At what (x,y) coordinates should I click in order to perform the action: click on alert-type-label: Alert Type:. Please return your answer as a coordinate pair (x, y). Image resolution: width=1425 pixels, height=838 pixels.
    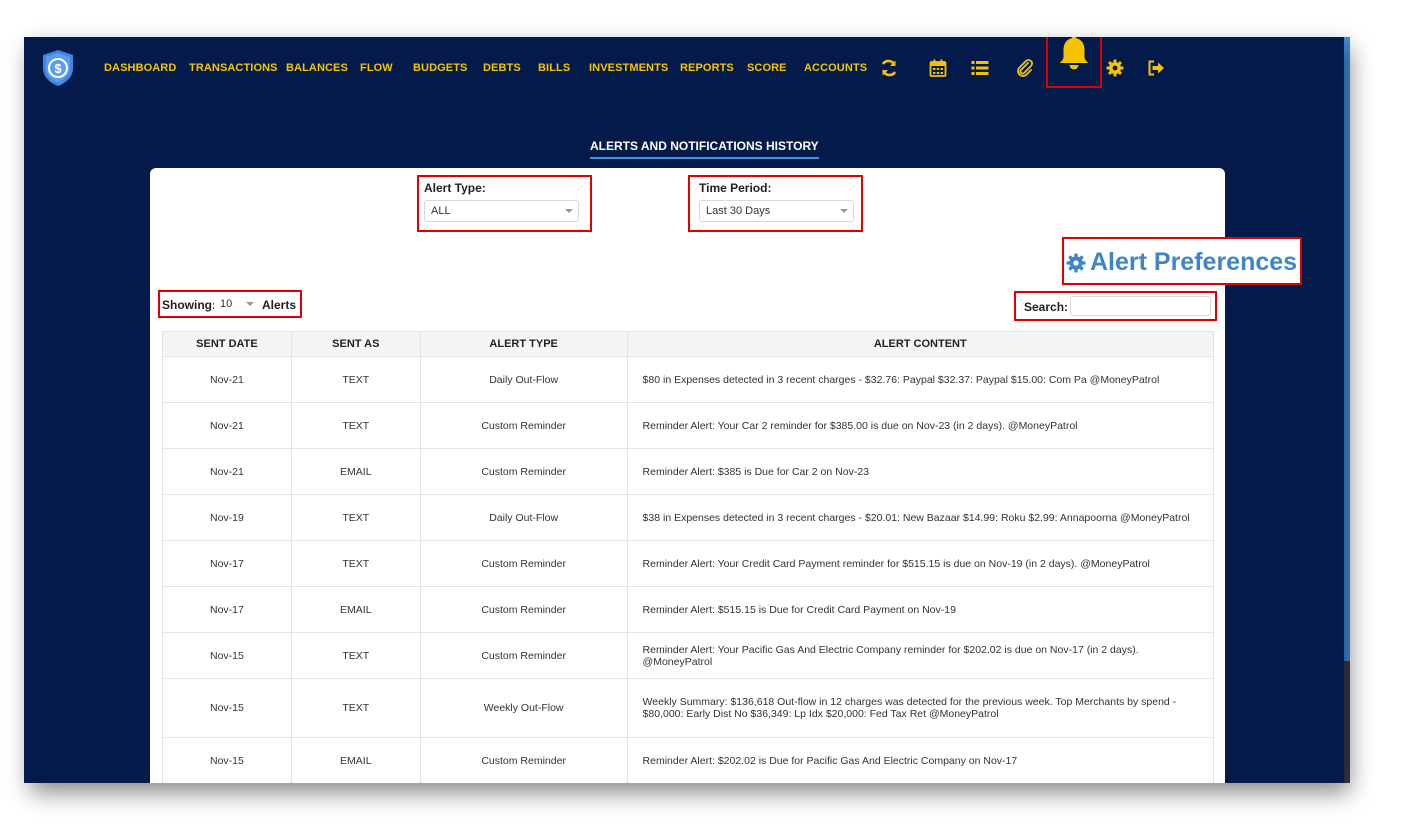
    Looking at the image, I should click on (455, 188).